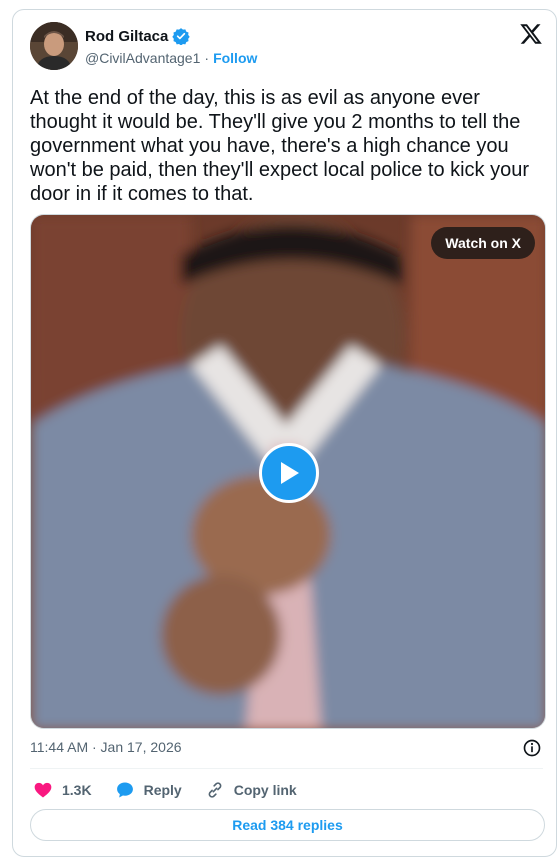 This screenshot has height=862, width=560. What do you see at coordinates (286, 768) in the screenshot?
I see `divider` at bounding box center [286, 768].